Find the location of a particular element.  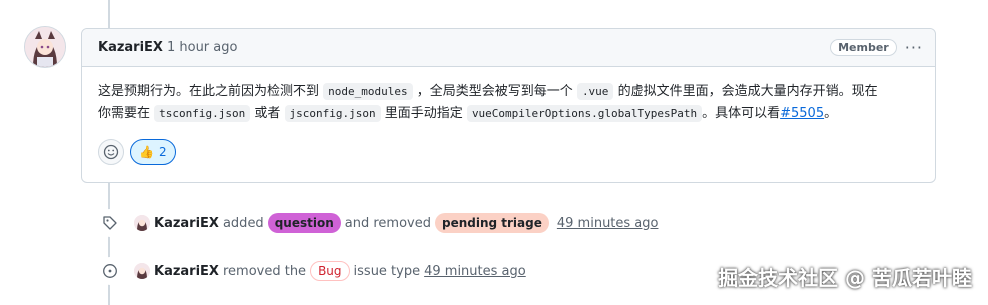

body-text: ，全局类型会被写到每一个 is located at coordinates (494, 91).